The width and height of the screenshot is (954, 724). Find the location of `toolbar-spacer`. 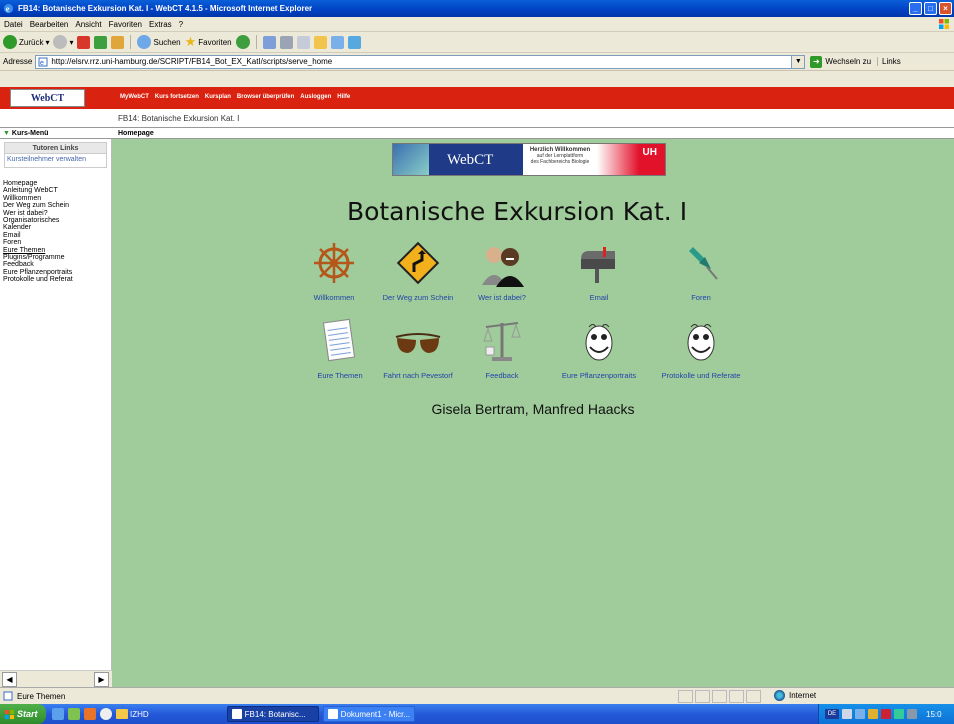

toolbar-spacer is located at coordinates (477, 79).